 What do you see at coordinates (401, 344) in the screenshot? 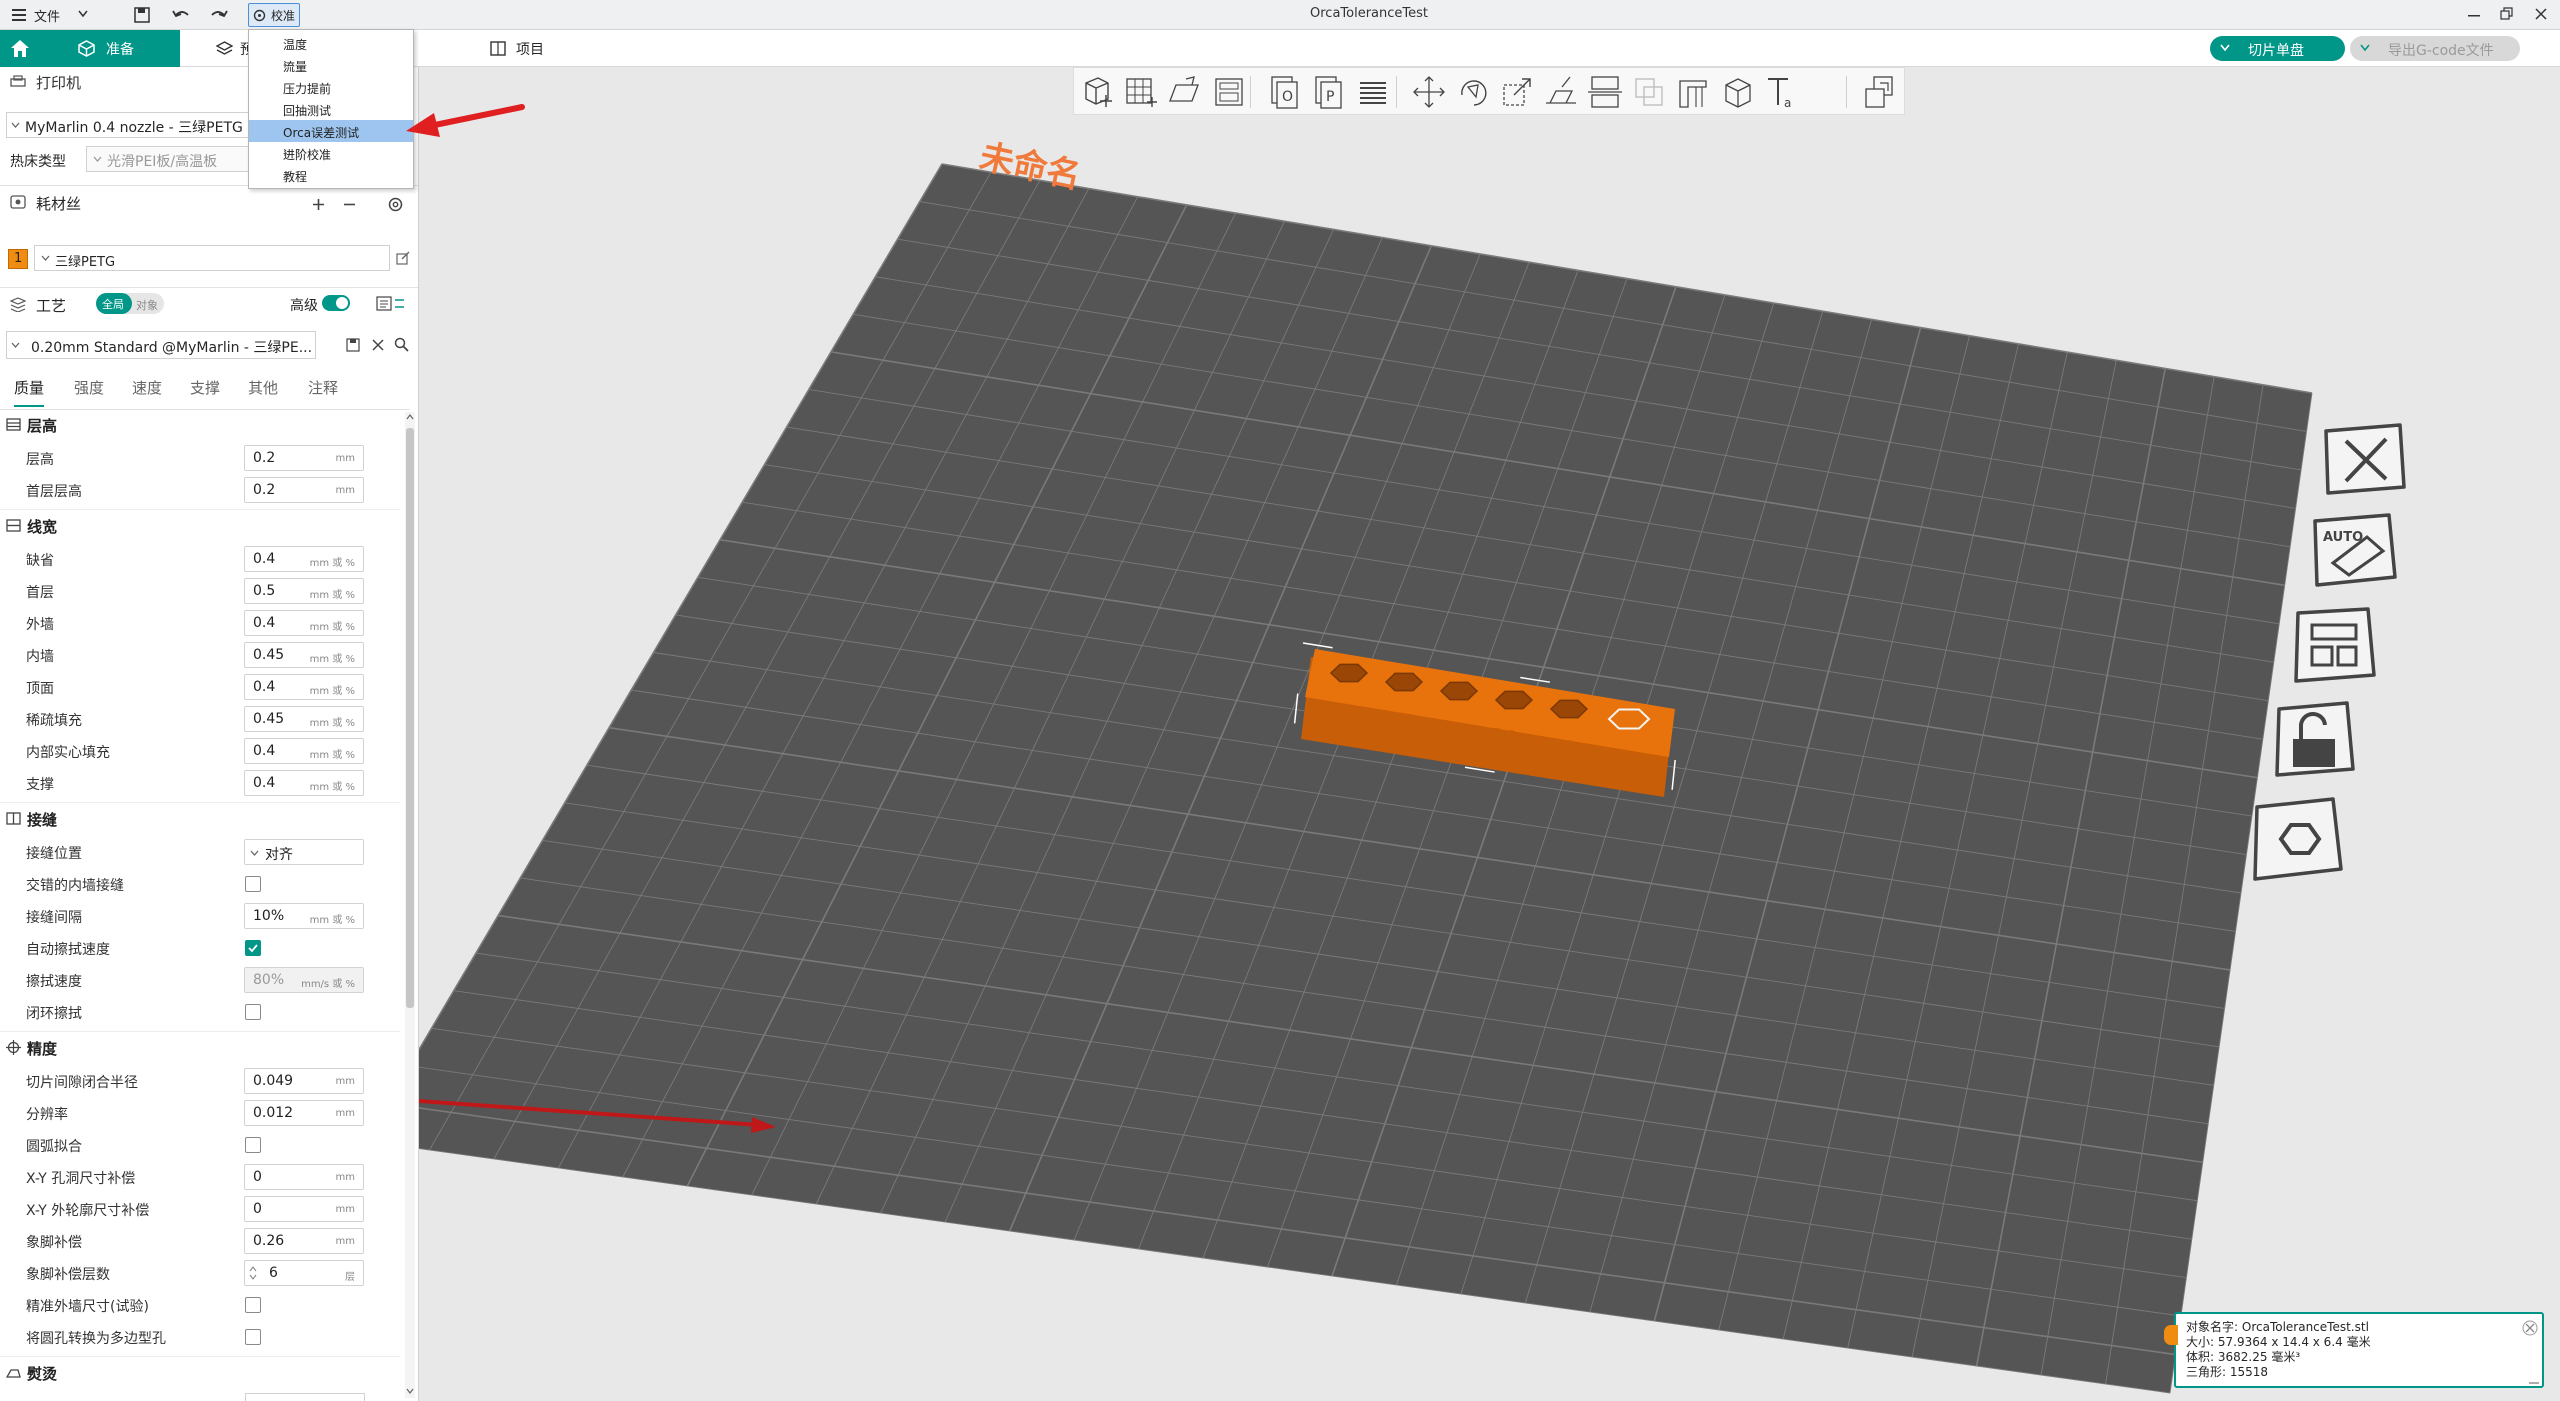
I see `search-icon` at bounding box center [401, 344].